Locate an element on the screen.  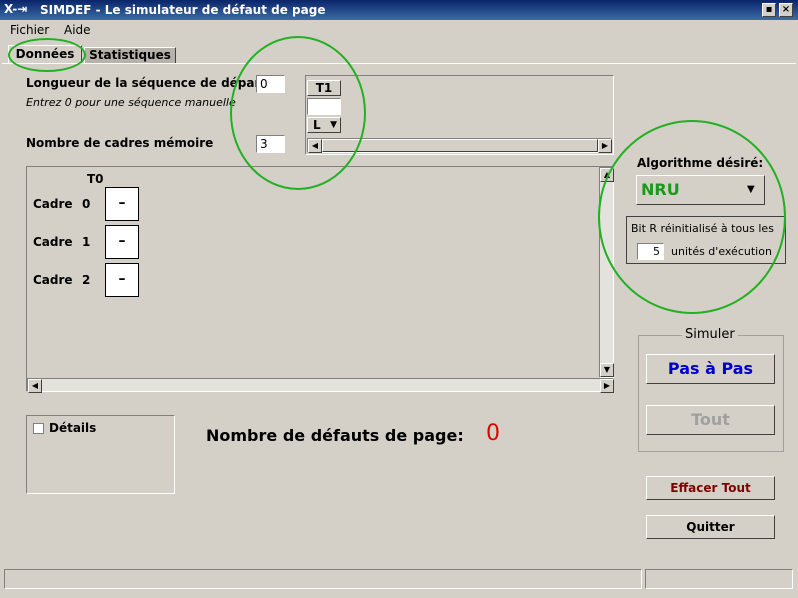
cadre-1-value: – is located at coordinates (122, 242).